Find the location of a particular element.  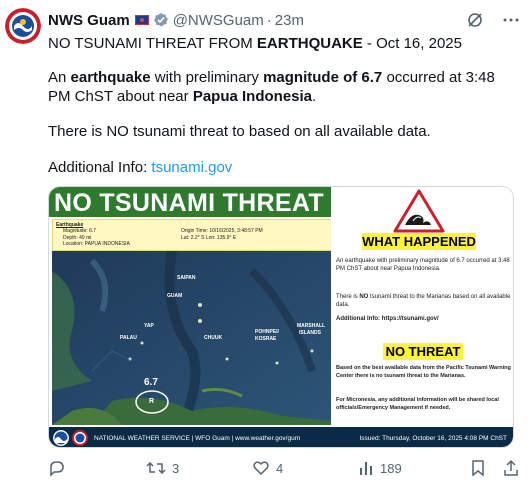

quake-magnitude-label: 6.7 is located at coordinates (151, 382).